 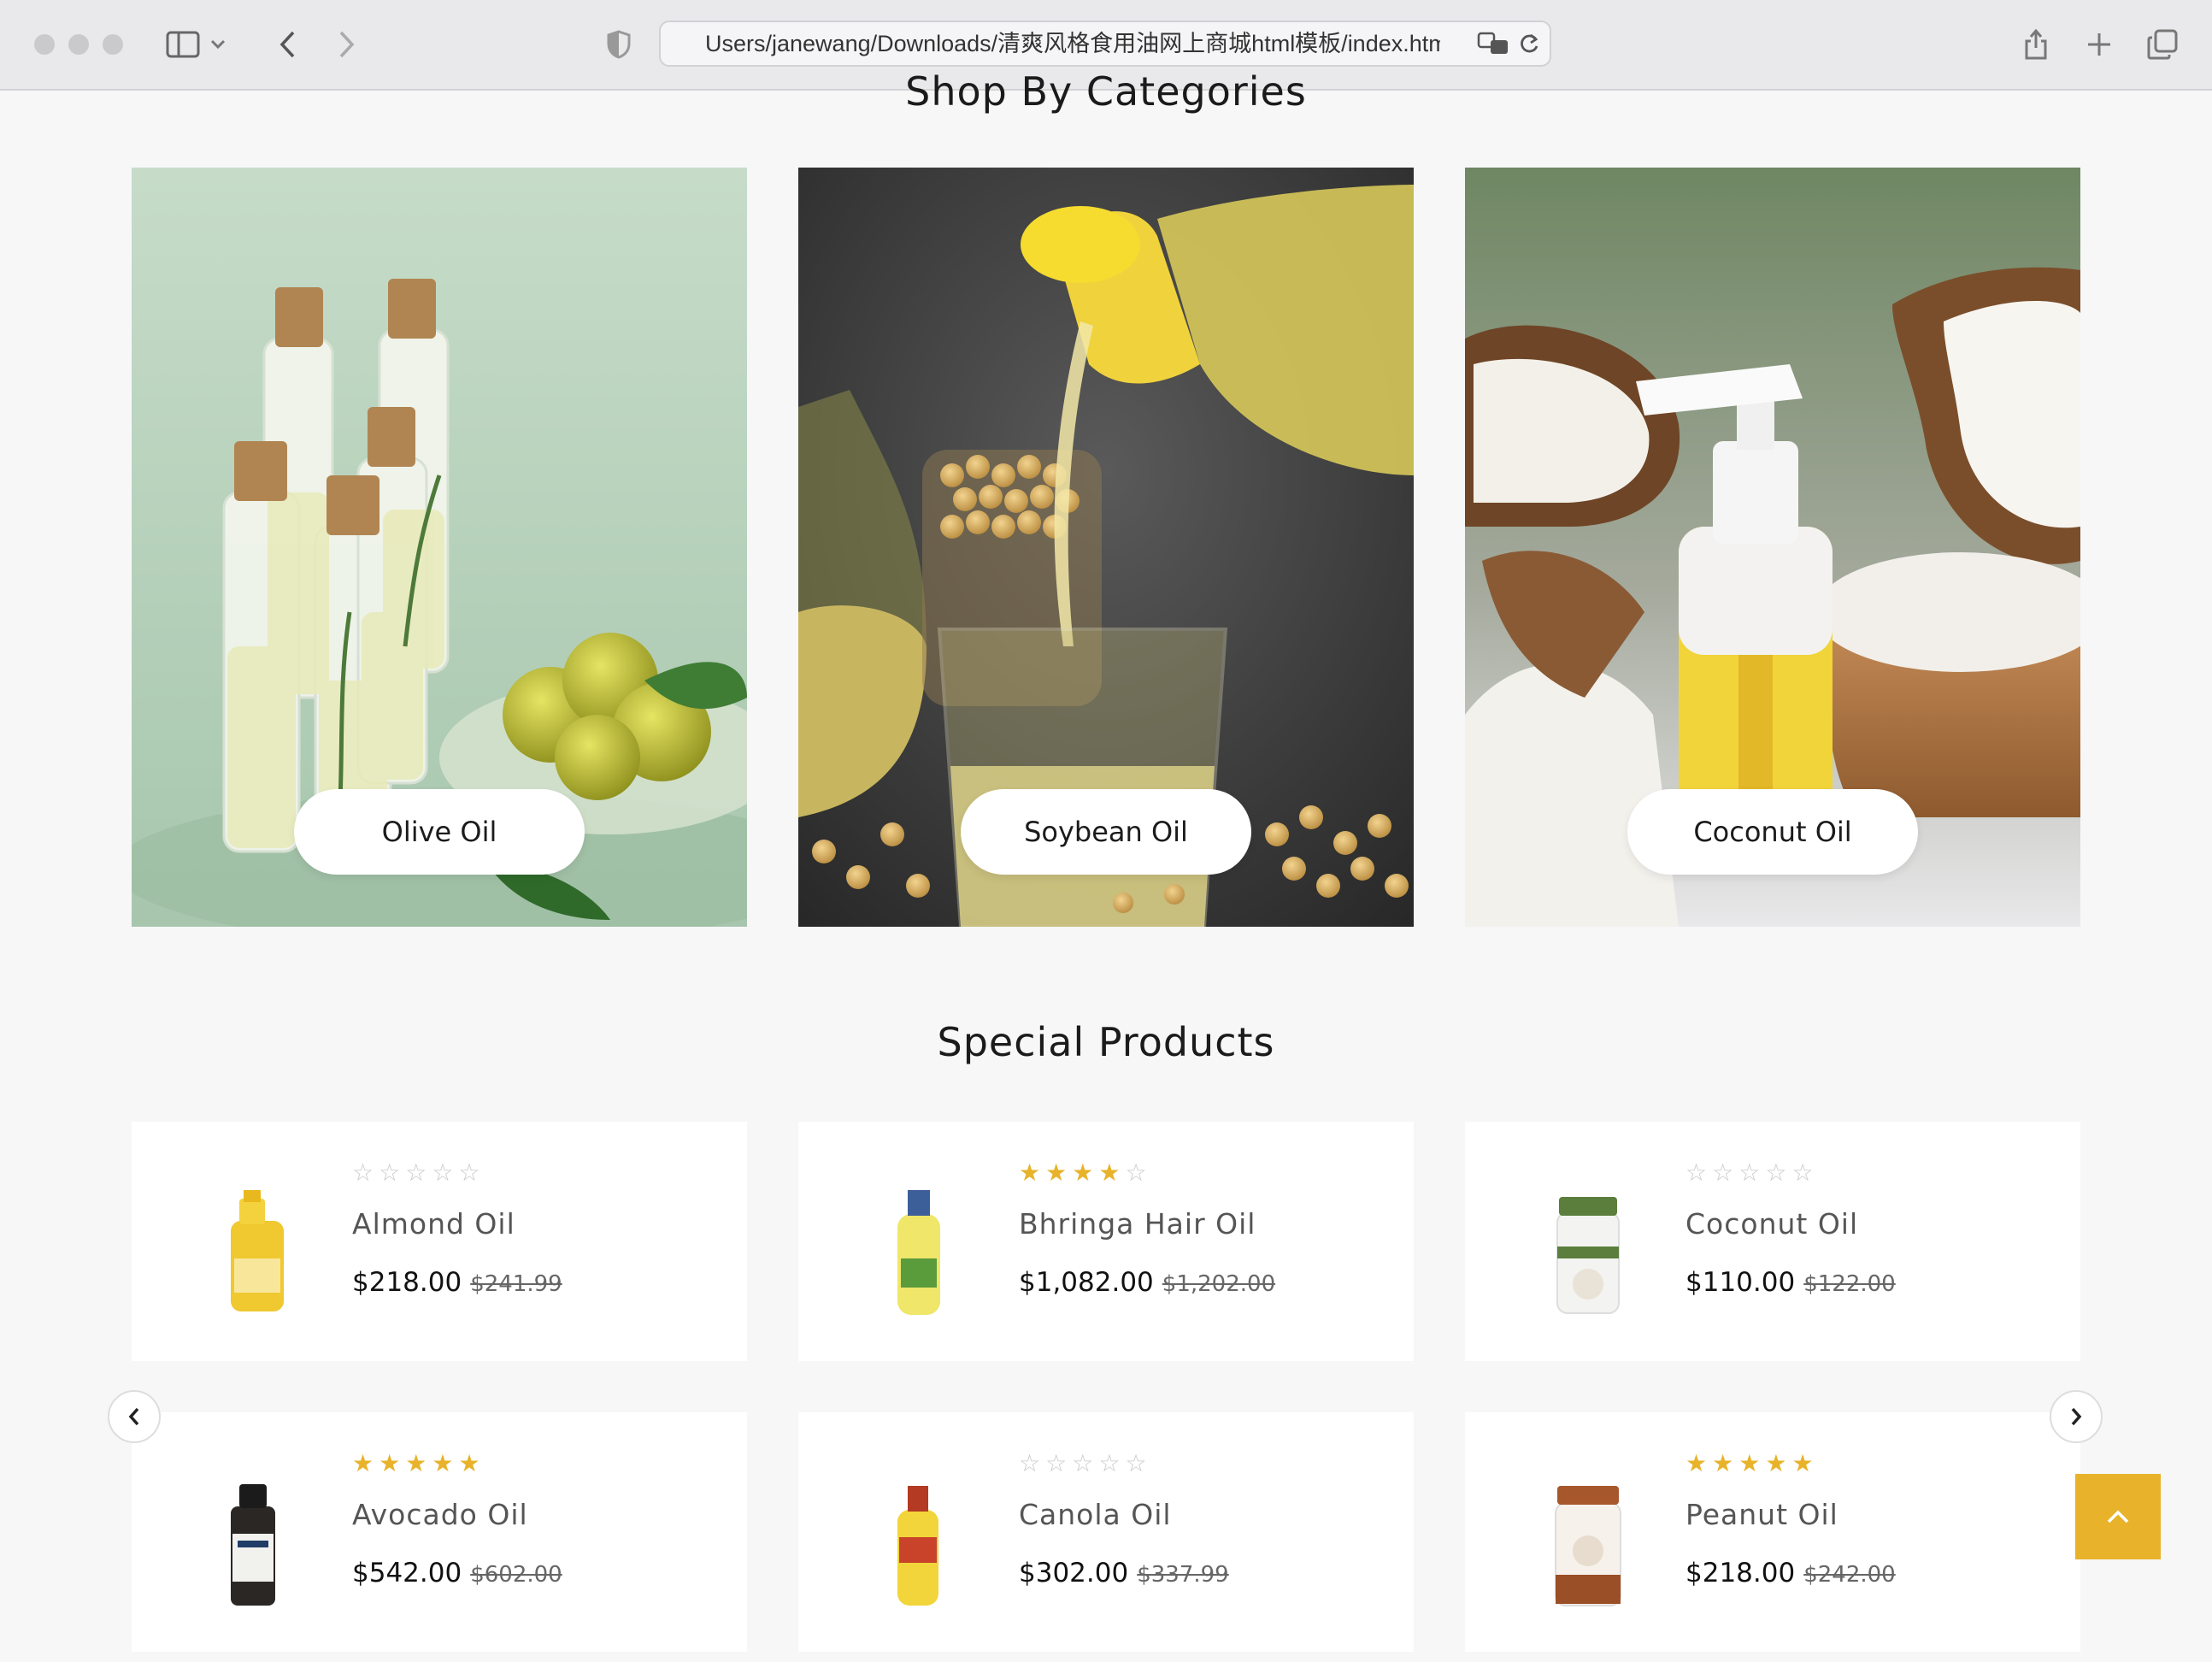 I want to click on category-button-soybean-oil: Soybean Oil, so click(x=1106, y=832).